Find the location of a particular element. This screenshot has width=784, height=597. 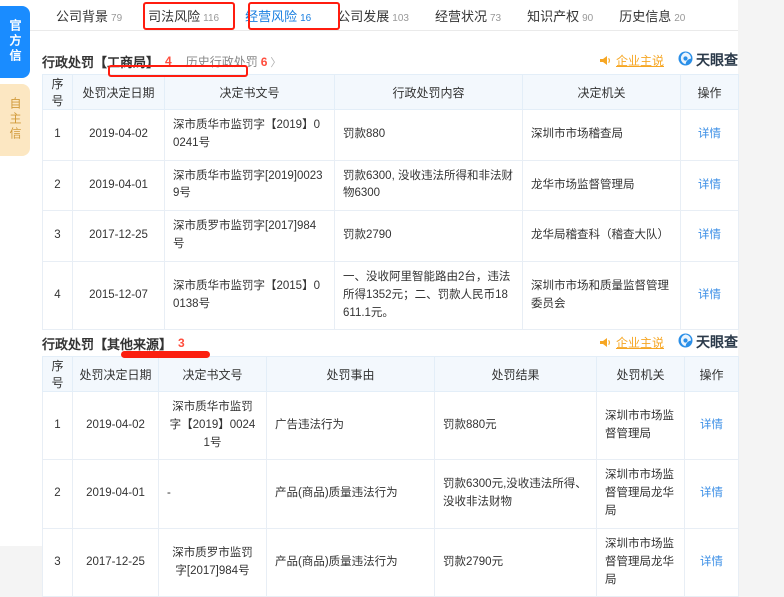

nav-tab-count: 116 is located at coordinates (211, 18).